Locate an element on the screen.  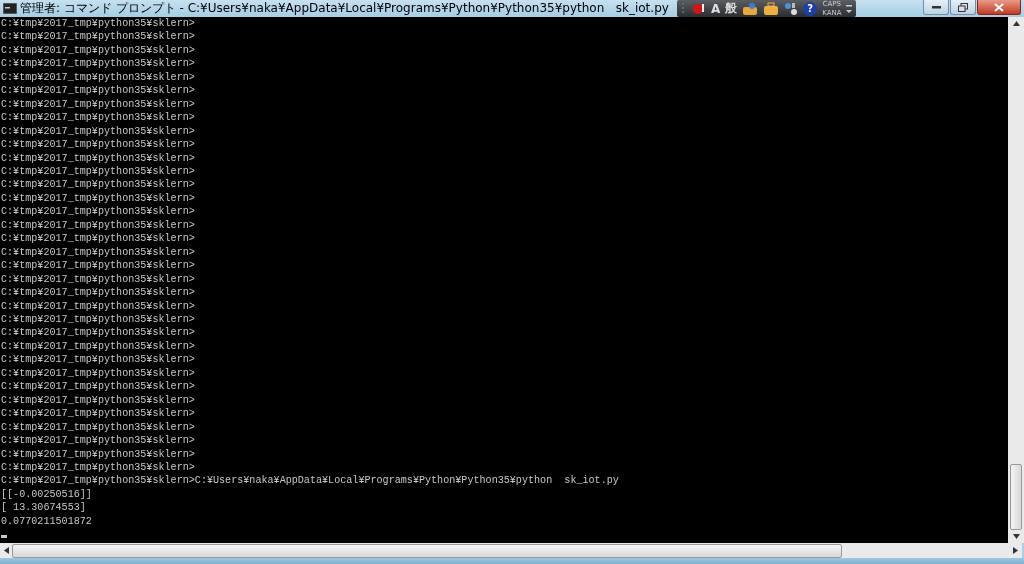
minimize-button is located at coordinates (936, 7).